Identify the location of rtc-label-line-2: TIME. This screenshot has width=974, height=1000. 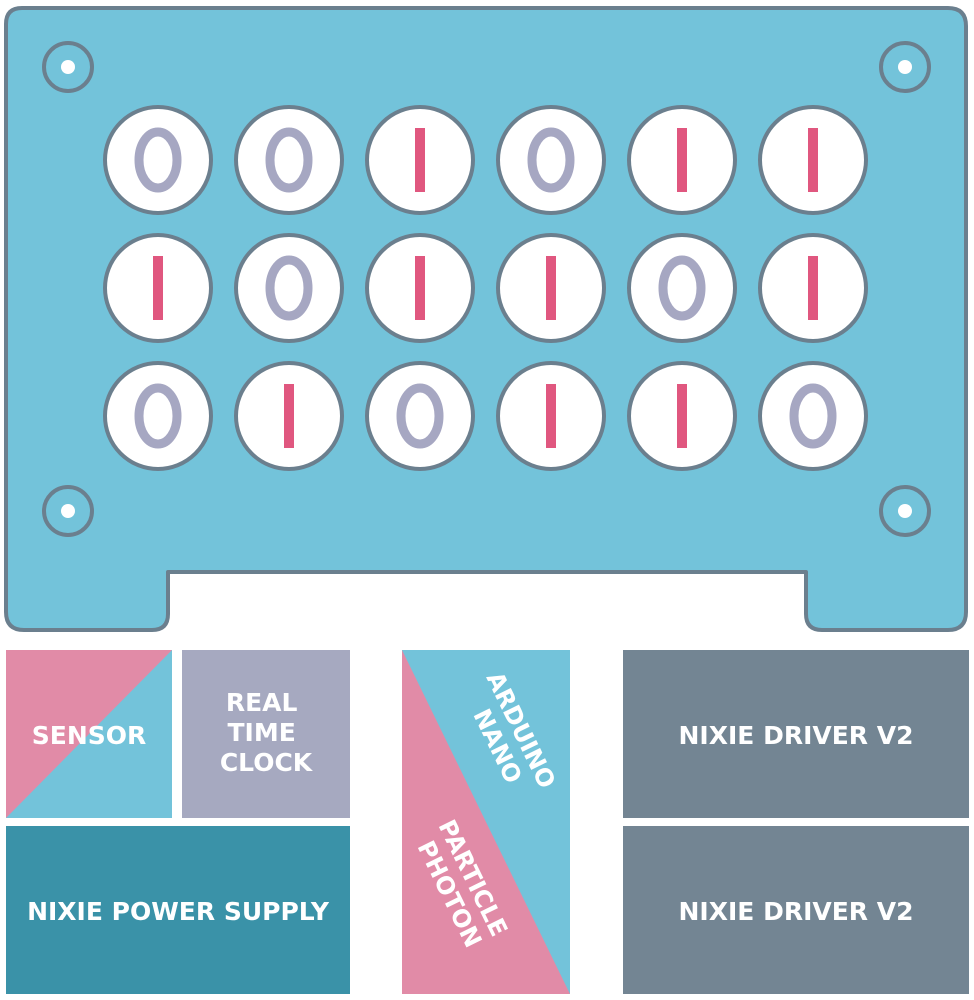
(261, 732).